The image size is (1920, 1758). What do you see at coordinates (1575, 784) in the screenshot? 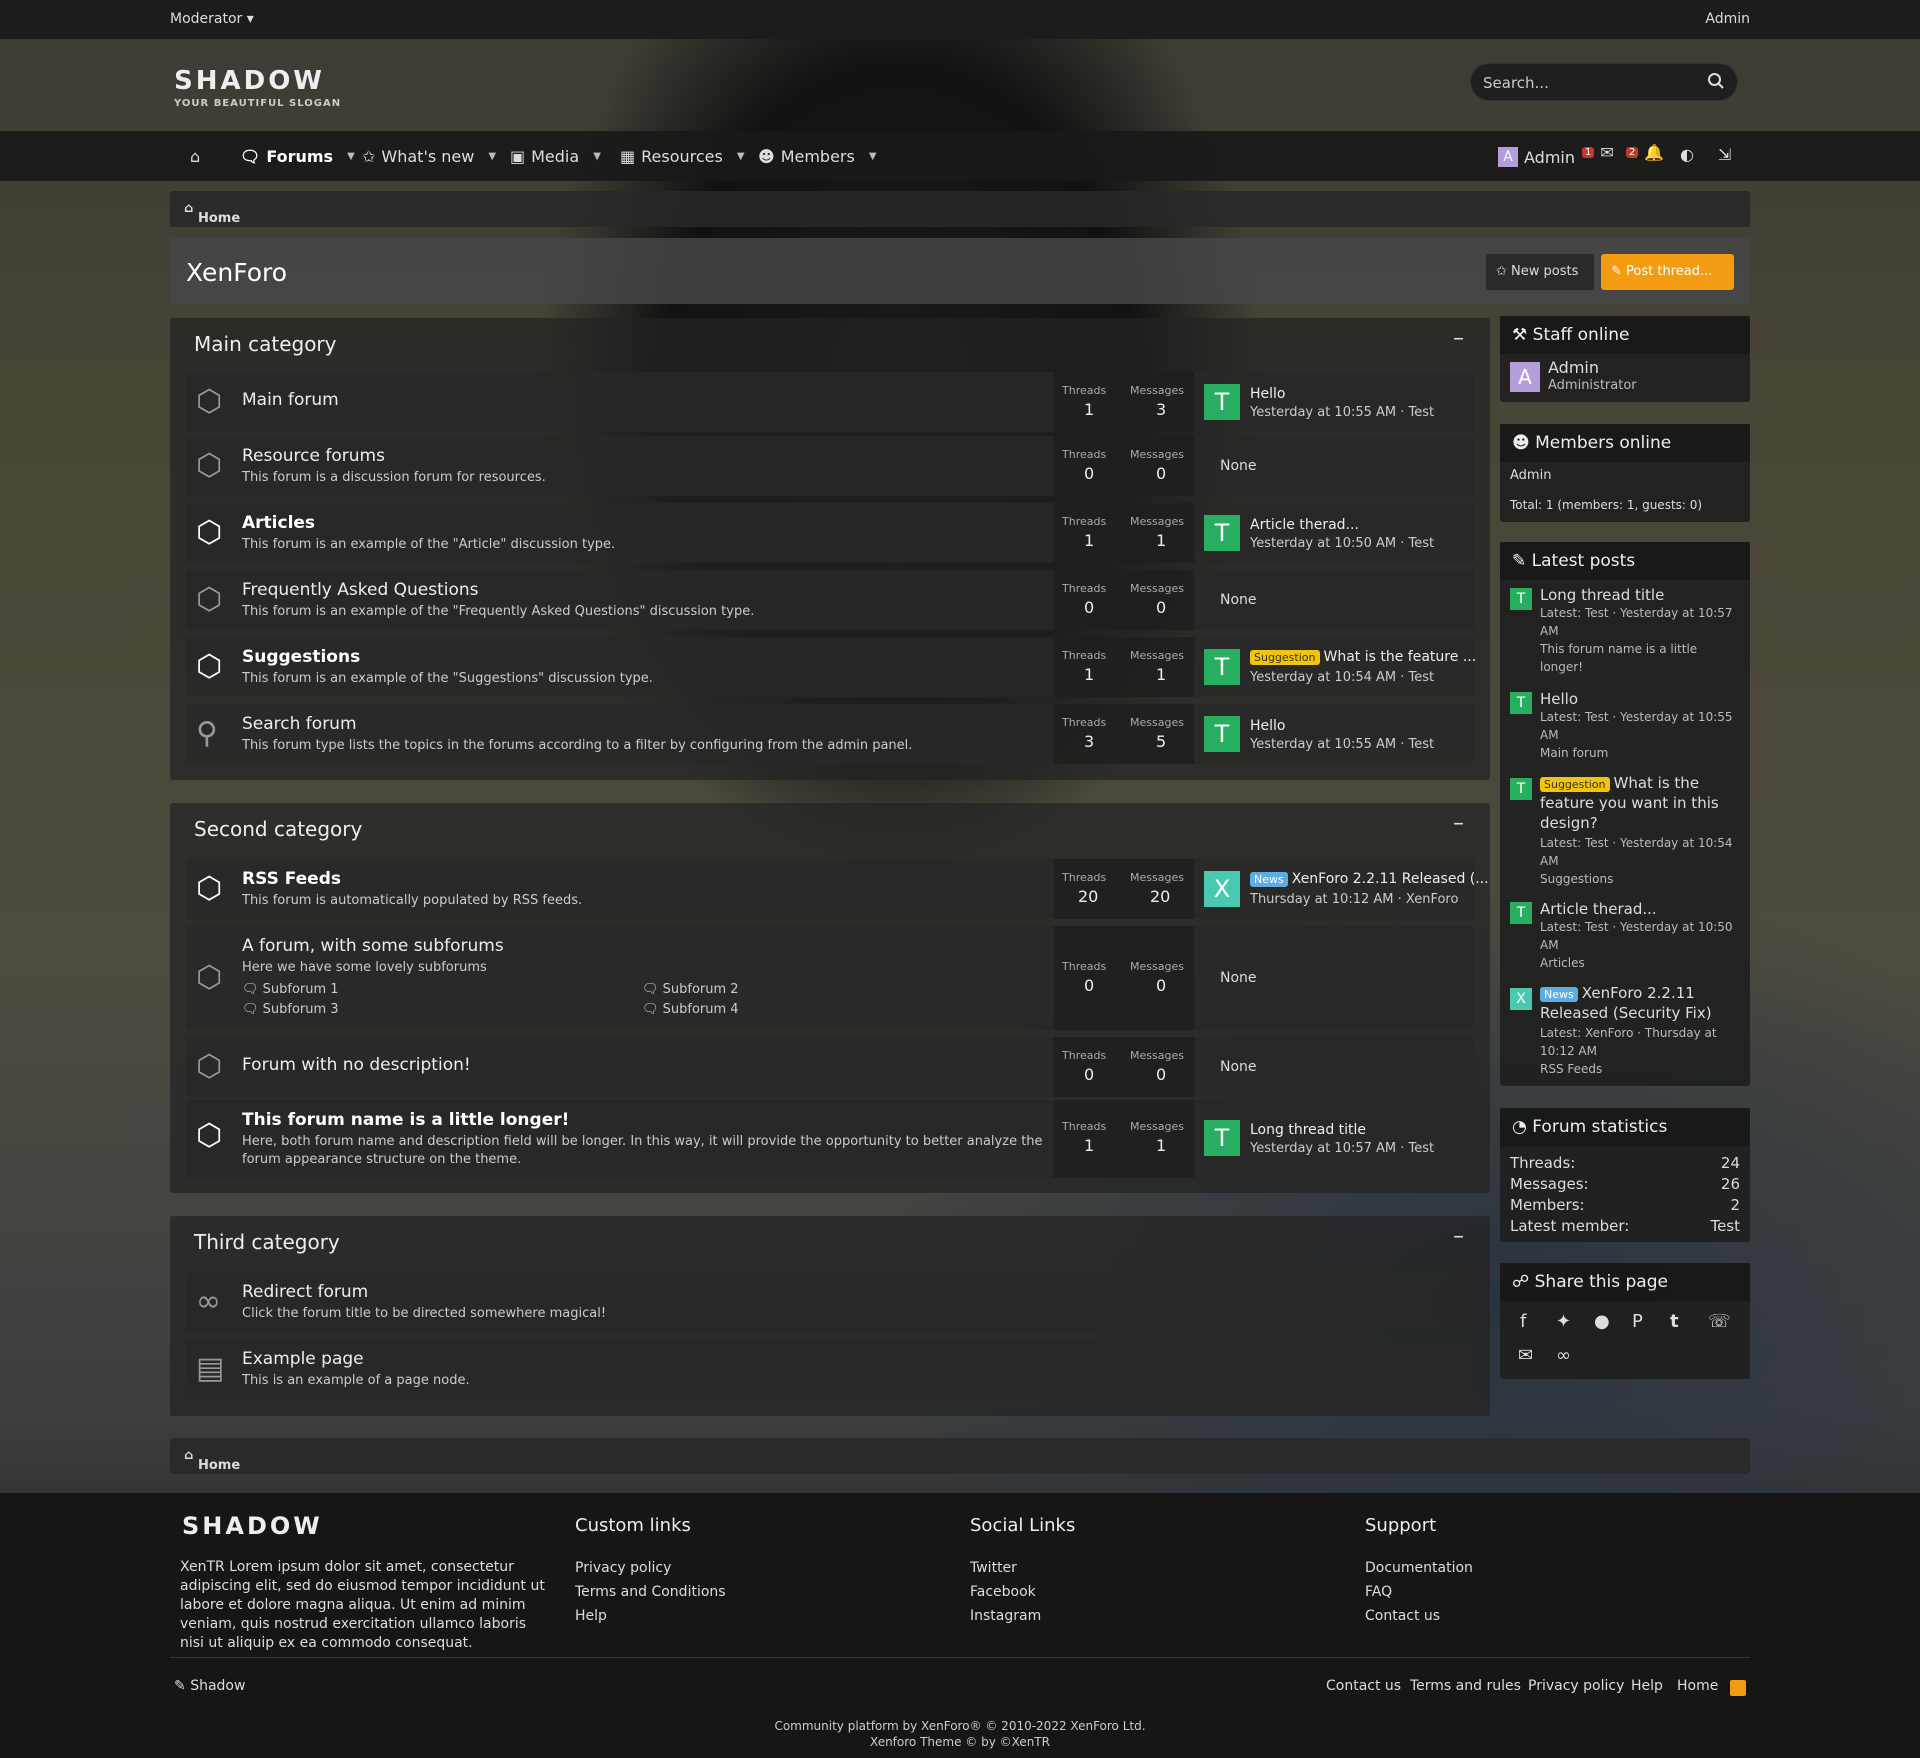
I see `prefix-label: Suggestion` at bounding box center [1575, 784].